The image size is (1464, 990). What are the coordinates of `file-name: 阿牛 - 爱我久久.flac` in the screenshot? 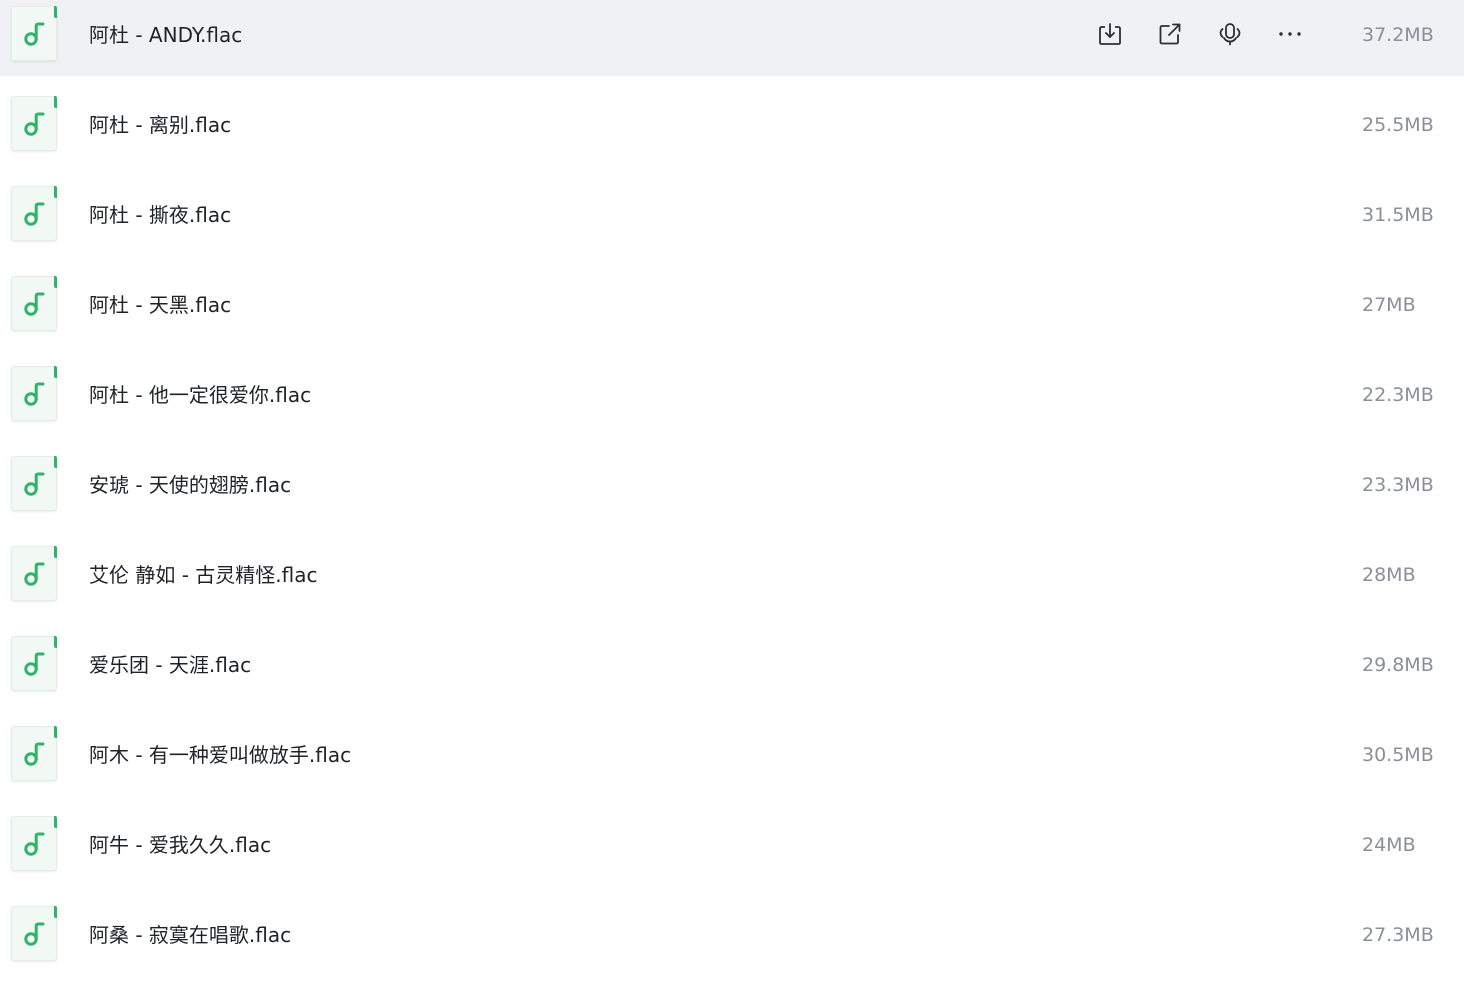 It's located at (180, 845).